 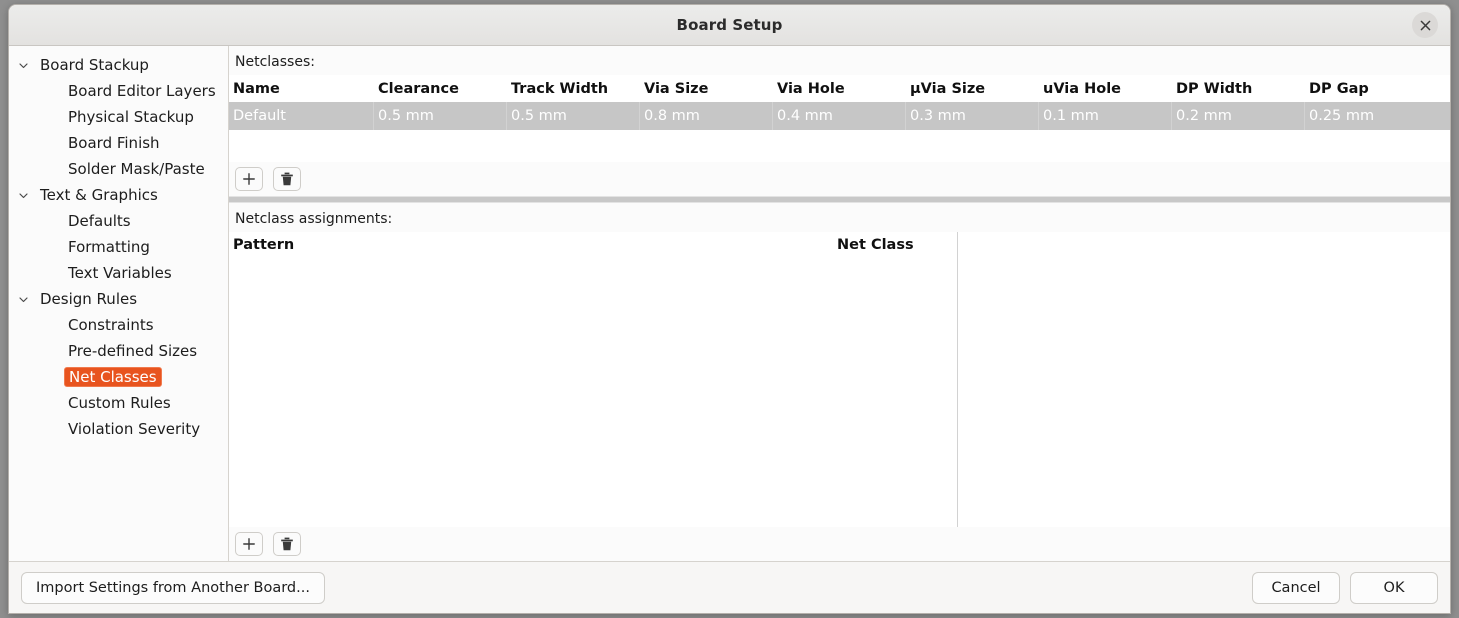 I want to click on sidebar-item-label: Text & Graphics, so click(x=99, y=195).